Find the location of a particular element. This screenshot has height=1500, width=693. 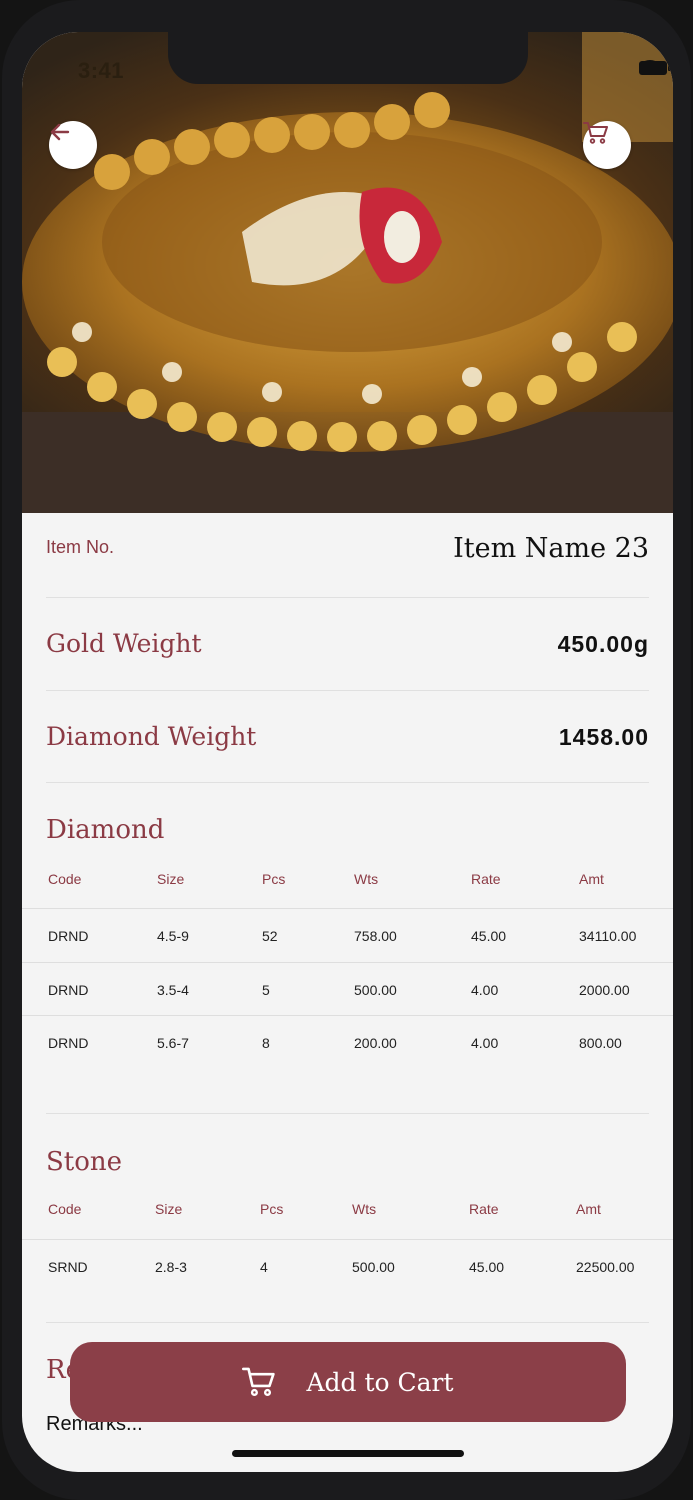

item-no-label: Item No. is located at coordinates (80, 547).